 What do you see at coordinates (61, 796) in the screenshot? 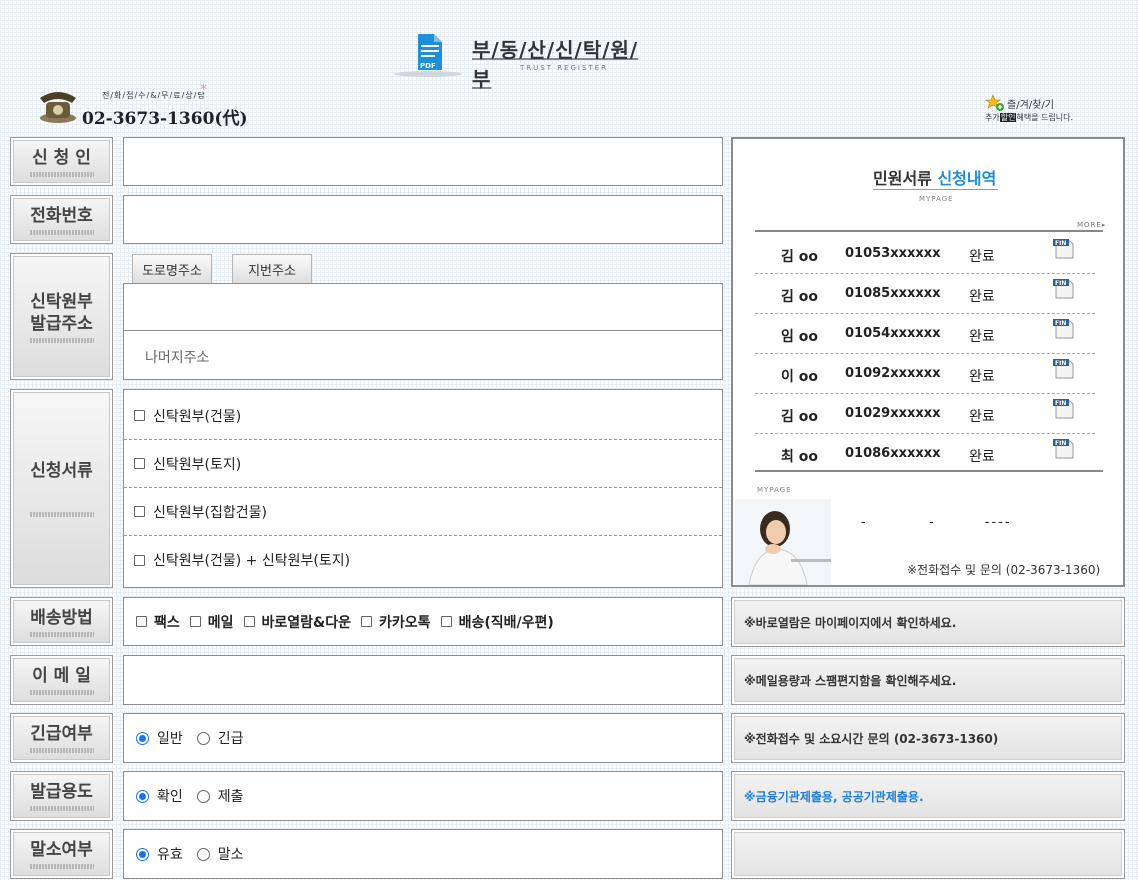
I see `purpose-label: 발급용도` at bounding box center [61, 796].